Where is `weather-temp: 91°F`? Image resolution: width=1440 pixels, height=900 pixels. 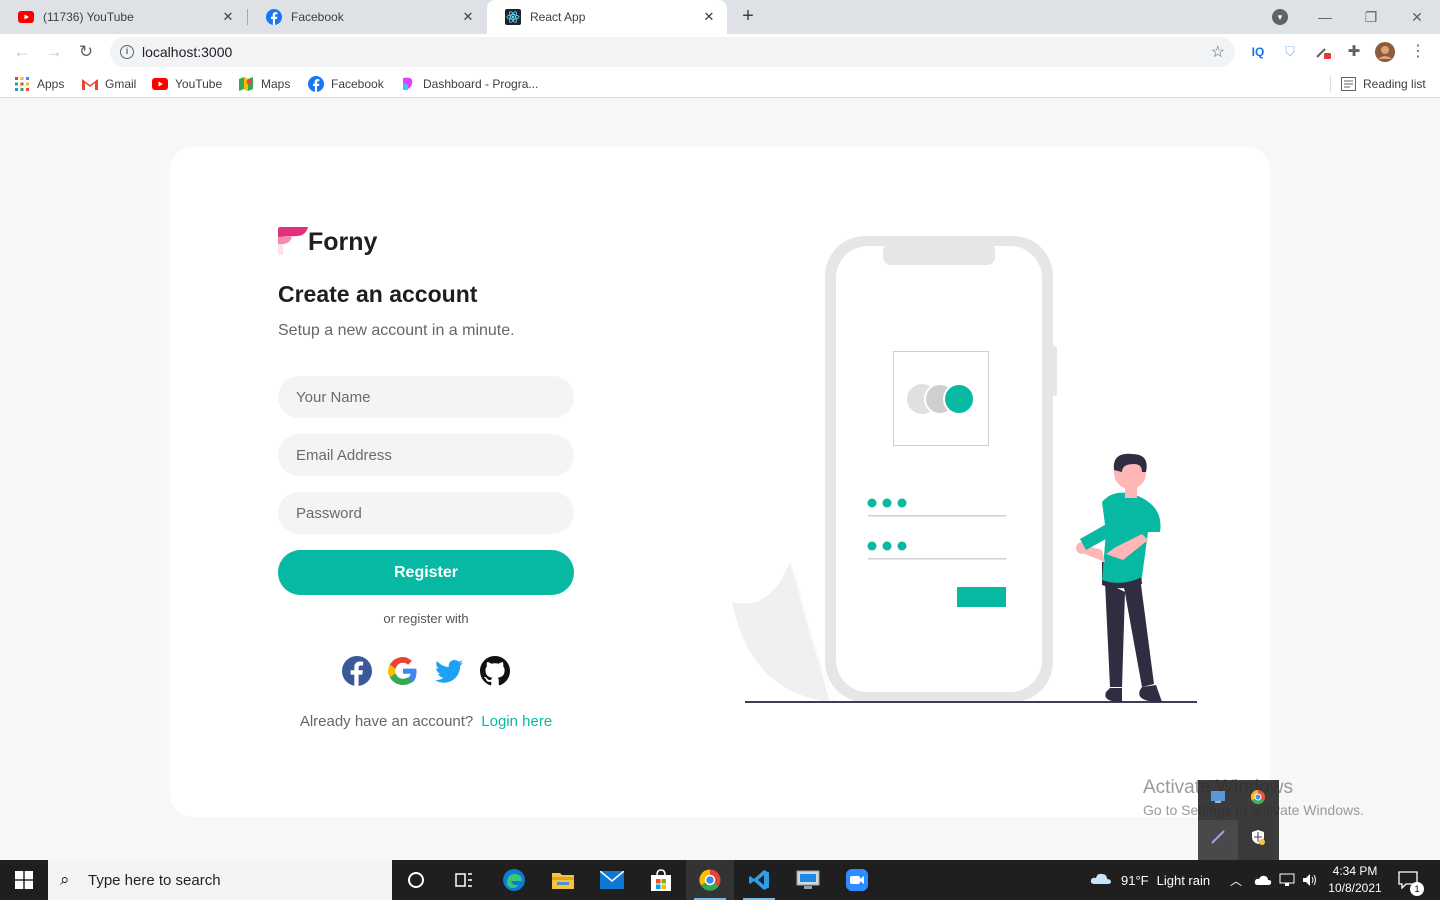 weather-temp: 91°F is located at coordinates (1135, 880).